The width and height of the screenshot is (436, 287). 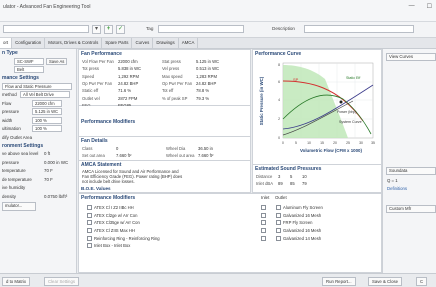 I want to click on boe-values-link: B.O.E. Values, so click(x=164, y=188).